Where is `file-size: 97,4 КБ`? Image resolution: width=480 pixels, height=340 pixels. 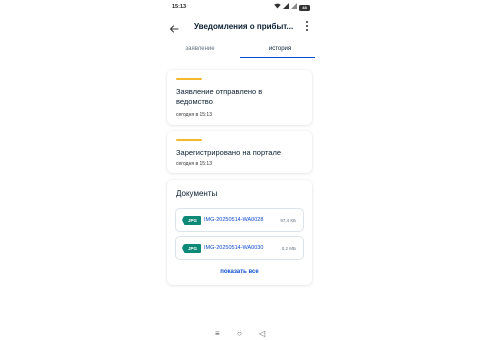 file-size: 97,4 КБ is located at coordinates (288, 220).